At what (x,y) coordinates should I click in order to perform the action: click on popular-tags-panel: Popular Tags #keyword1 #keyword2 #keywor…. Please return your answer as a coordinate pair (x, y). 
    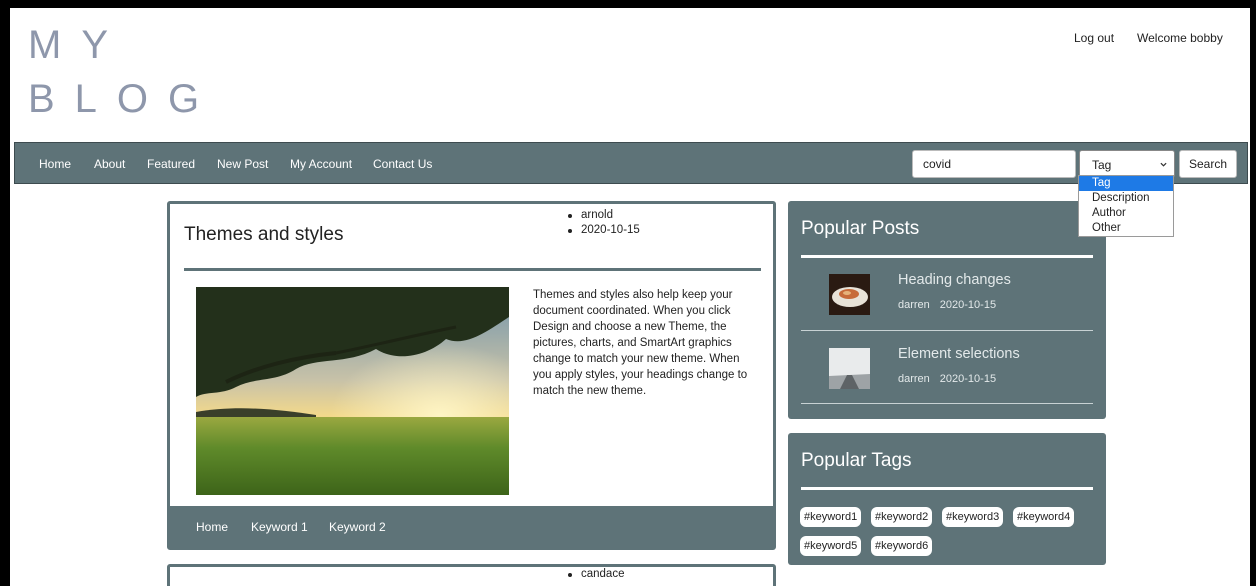
    Looking at the image, I should click on (947, 499).